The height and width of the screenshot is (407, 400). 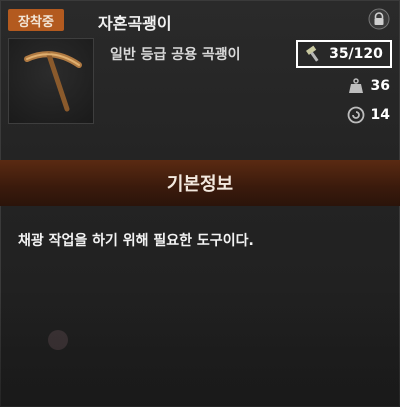 I want to click on item-grade-text: 일반 등급 공용 곡괭이, so click(x=175, y=55).